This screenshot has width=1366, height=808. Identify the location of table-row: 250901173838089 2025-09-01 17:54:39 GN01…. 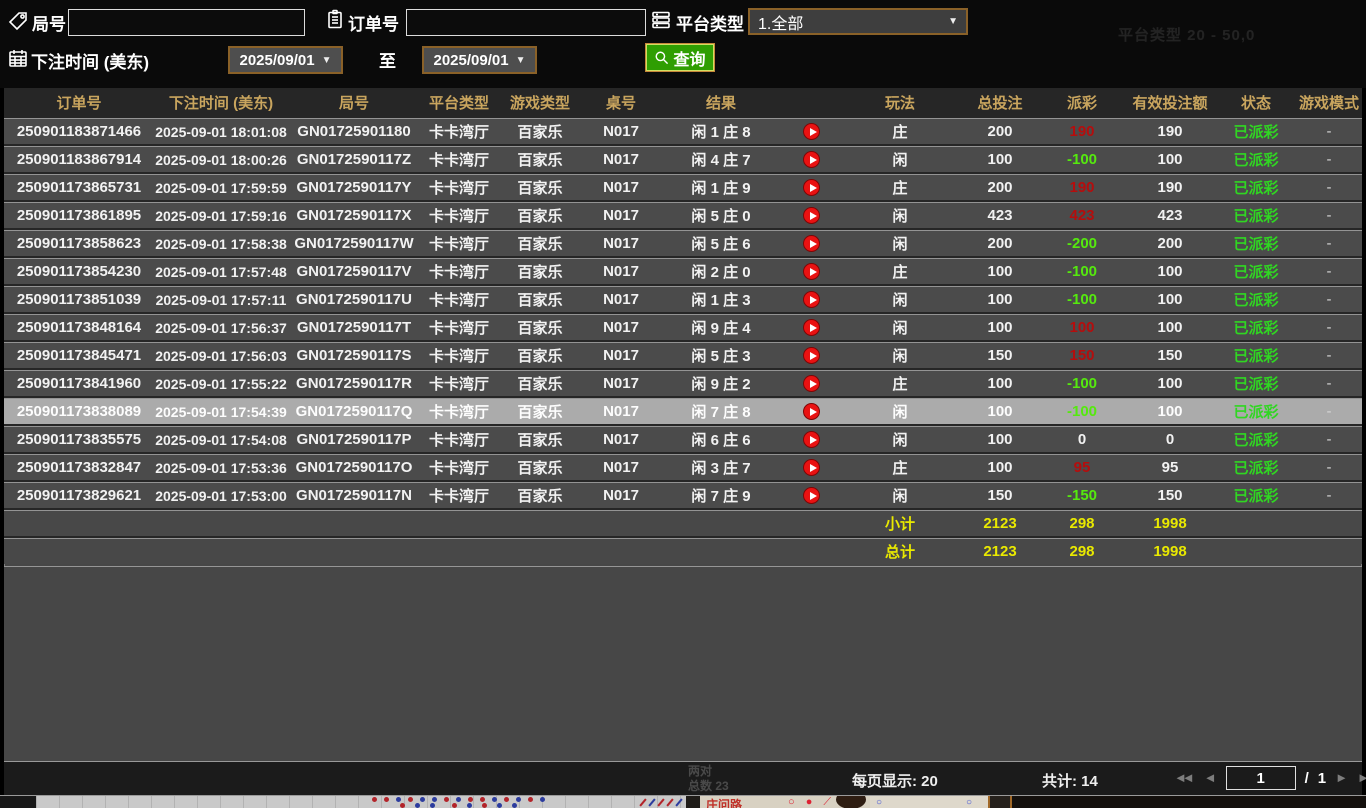
(683, 411).